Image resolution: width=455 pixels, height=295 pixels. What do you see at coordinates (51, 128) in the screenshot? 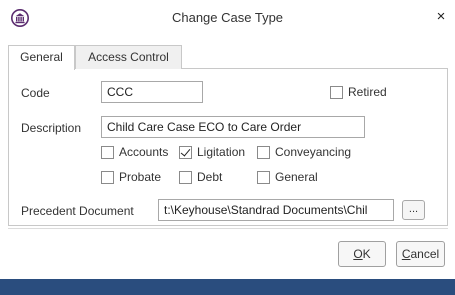
I see `description-label: Description` at bounding box center [51, 128].